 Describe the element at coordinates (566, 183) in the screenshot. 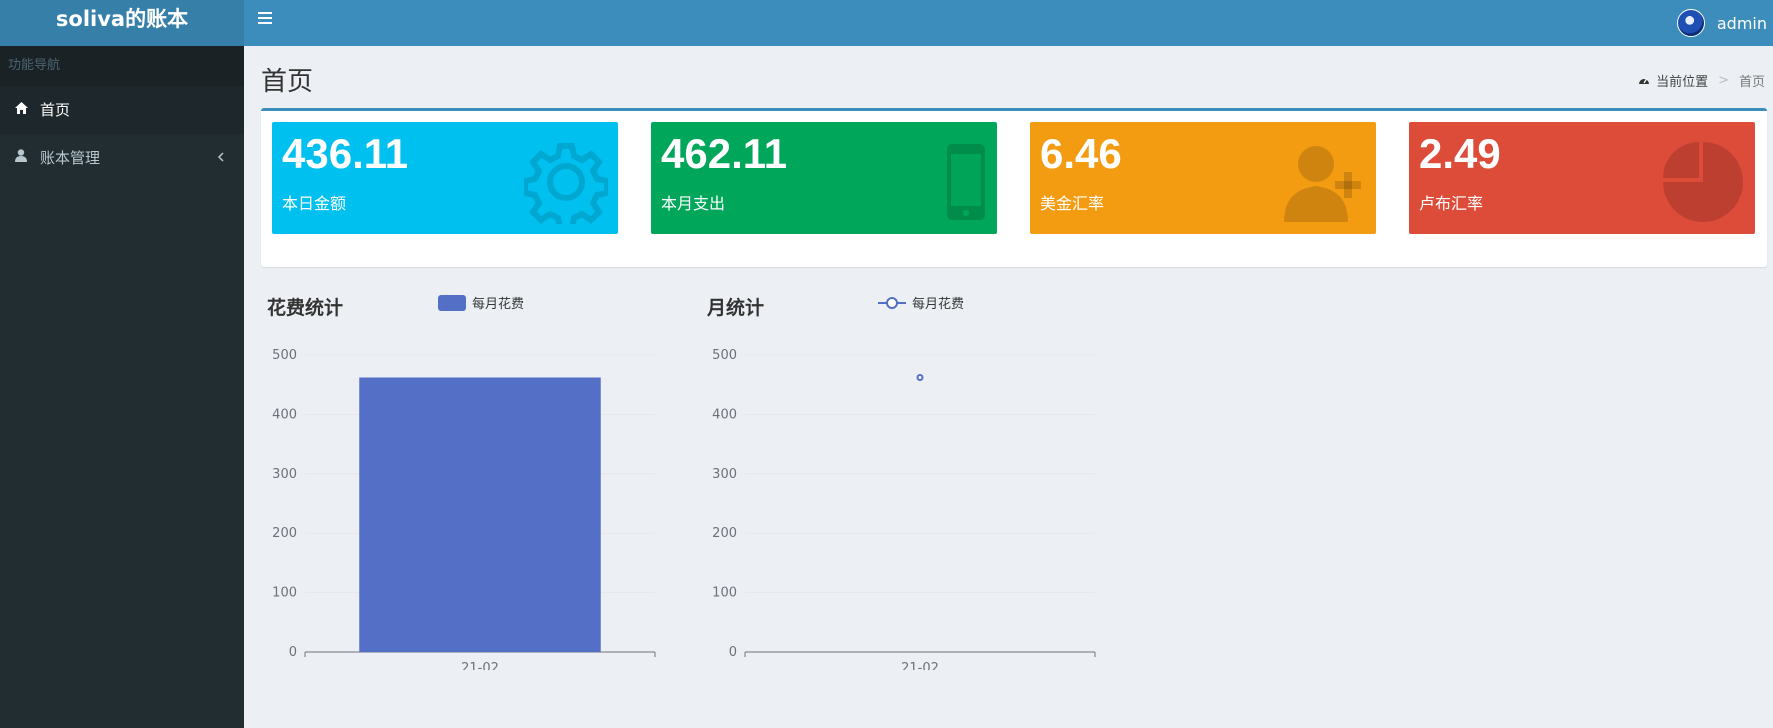

I see `gear-icon` at that location.